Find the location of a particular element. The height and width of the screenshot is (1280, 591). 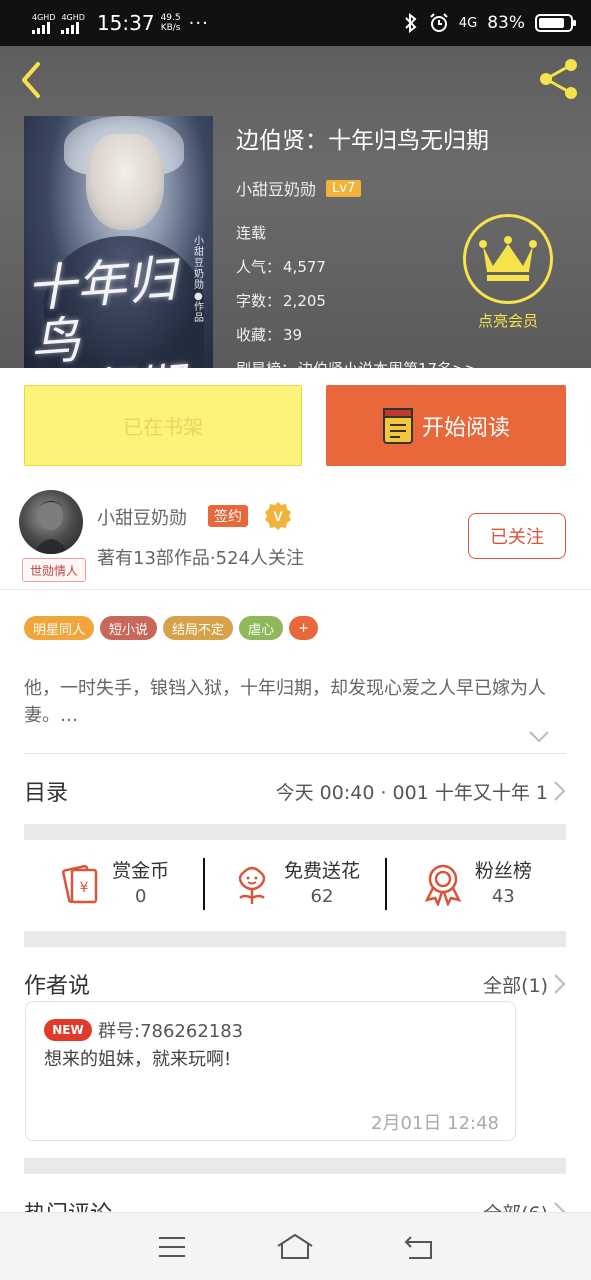

note-group-number: 群号:786262183 is located at coordinates (171, 1031).